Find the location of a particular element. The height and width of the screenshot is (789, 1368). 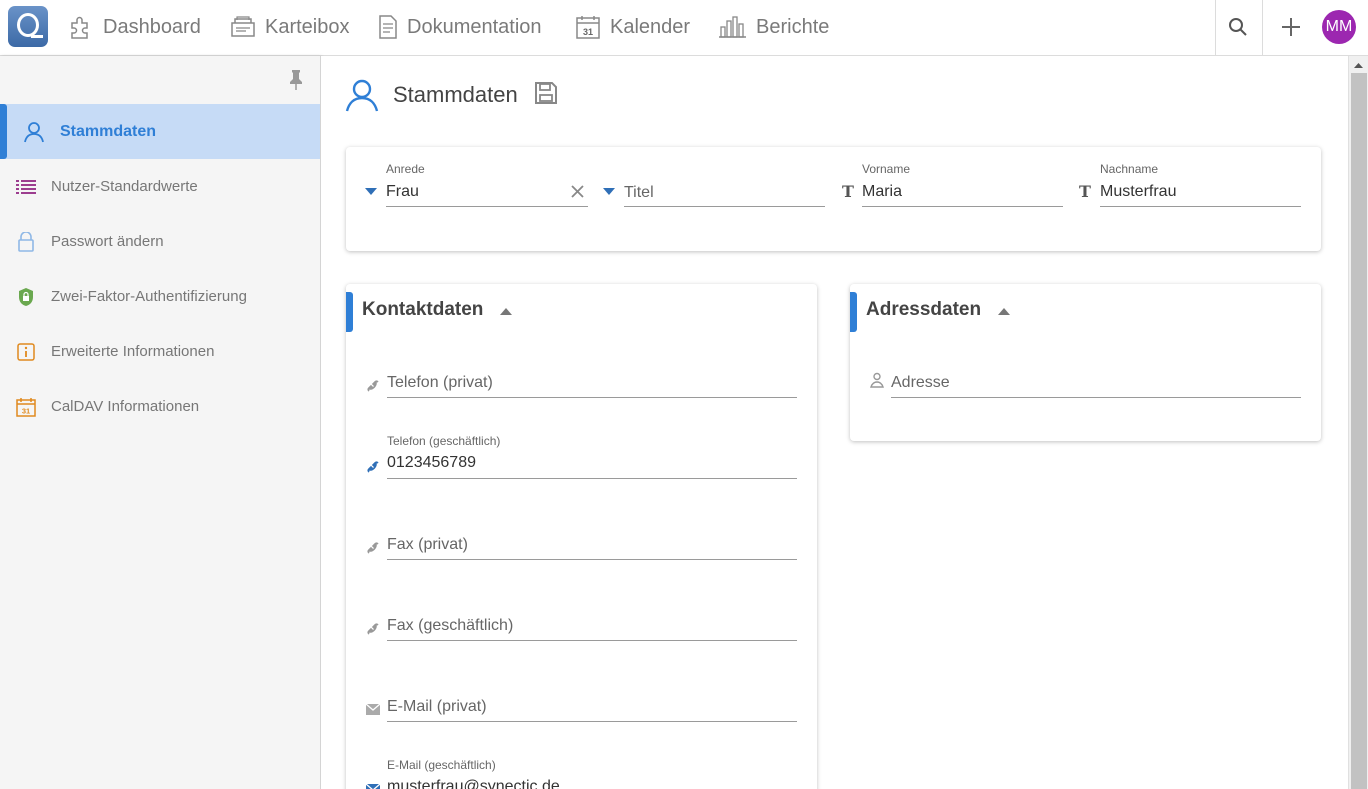

sidebar-item-caldav: 31 CalDAV Informationen is located at coordinates (160, 406).